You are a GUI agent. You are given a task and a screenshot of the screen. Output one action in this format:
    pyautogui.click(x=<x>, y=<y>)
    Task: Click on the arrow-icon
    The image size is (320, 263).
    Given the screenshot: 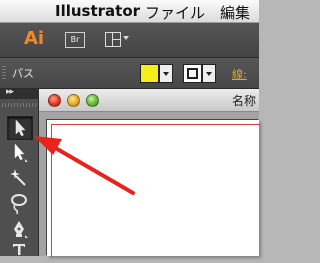 What is the action you would take?
    pyautogui.click(x=20, y=128)
    